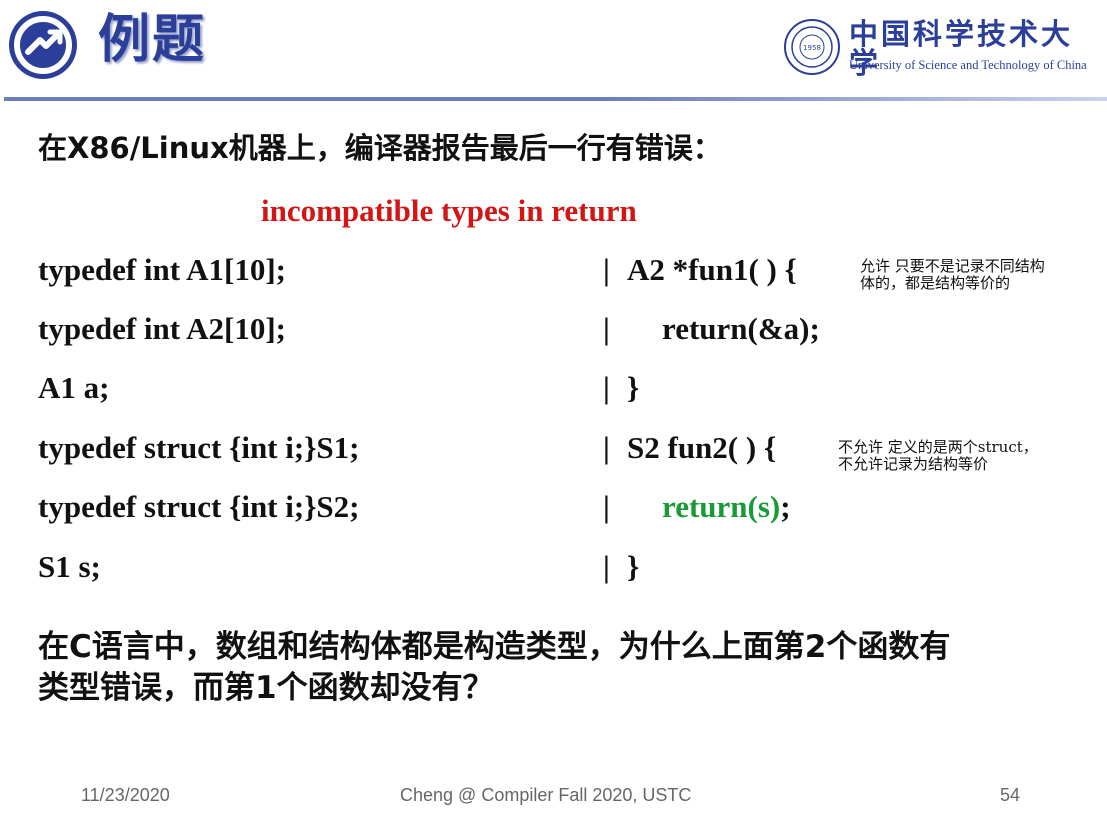 This screenshot has height=829, width=1107. Describe the element at coordinates (162, 269) in the screenshot. I see `code-line-left: typedef int A1[10];` at that location.